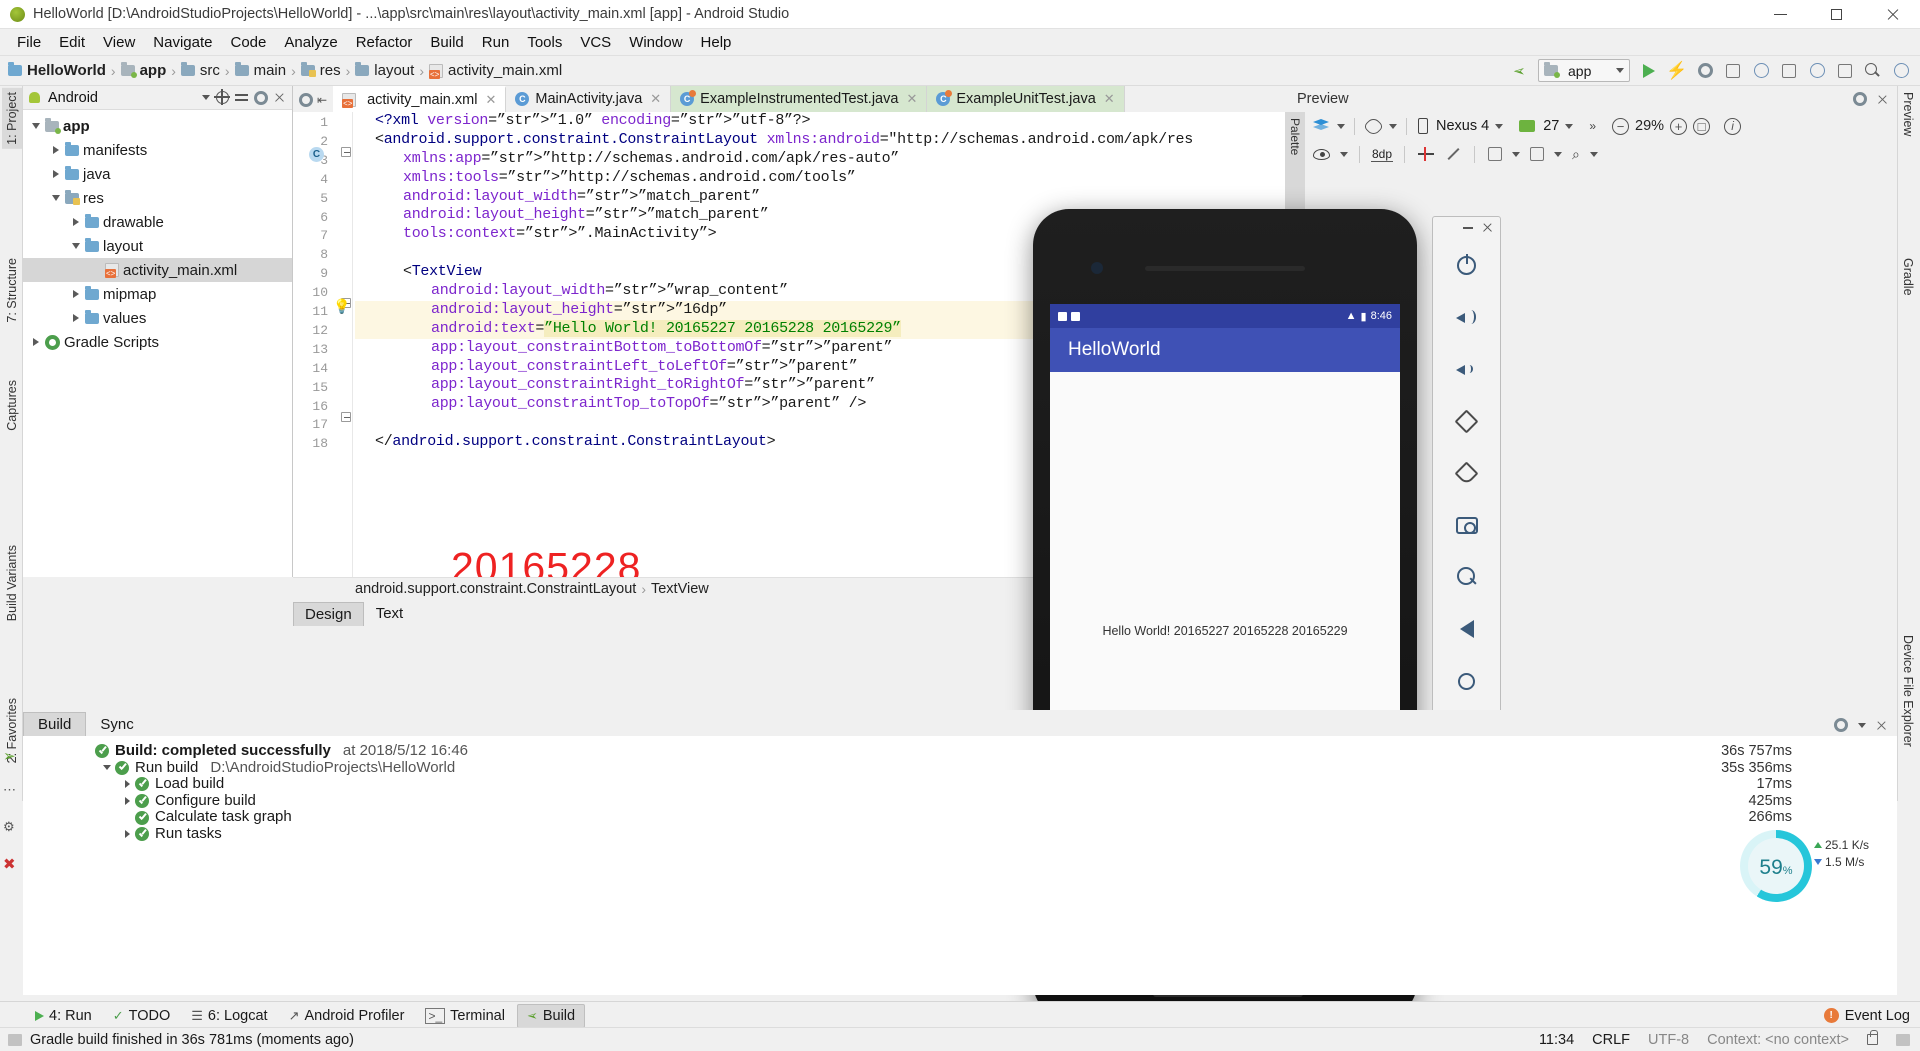 The height and width of the screenshot is (1051, 1920). Describe the element at coordinates (12, 405) in the screenshot. I see `tool-tab-captures: Captures` at that location.